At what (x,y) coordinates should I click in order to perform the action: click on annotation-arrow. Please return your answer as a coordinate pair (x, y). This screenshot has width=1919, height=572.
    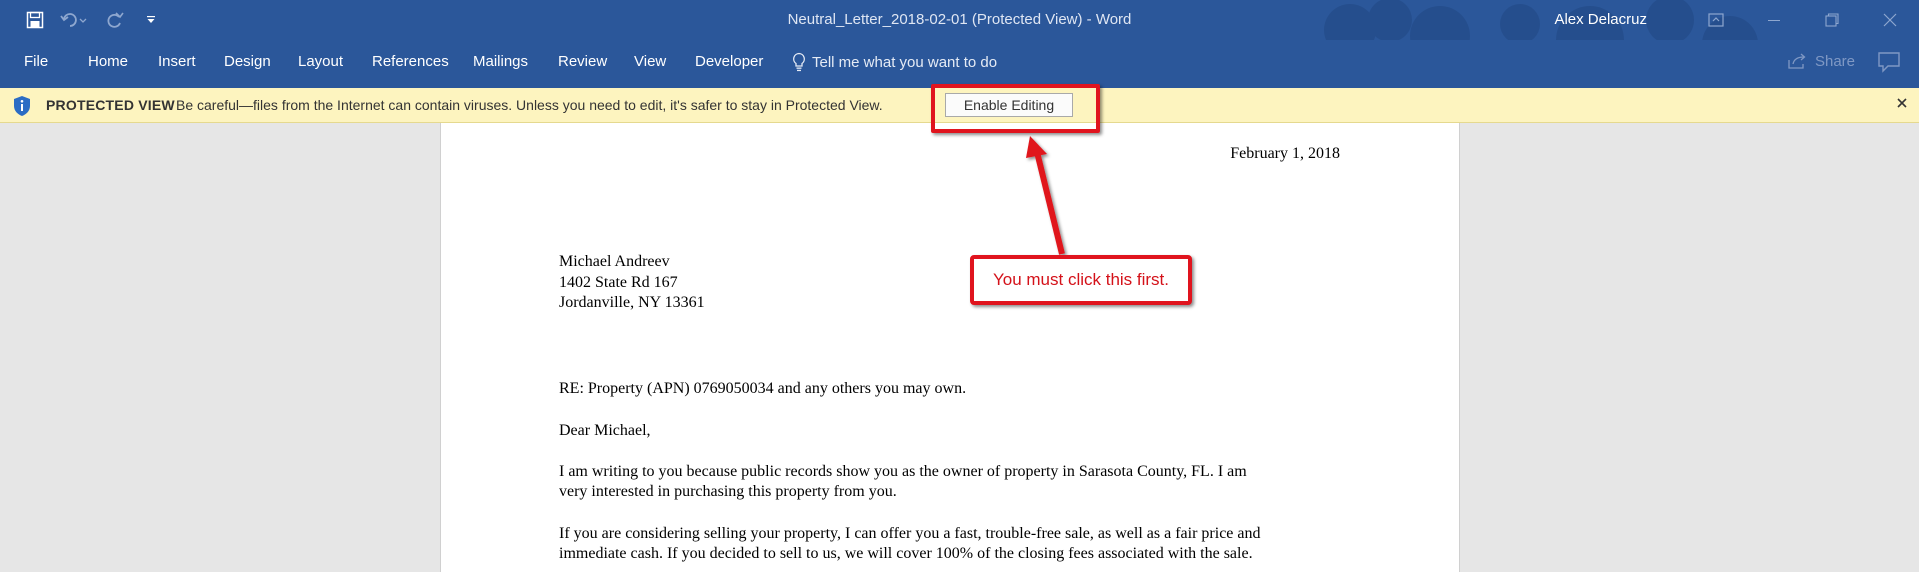
    Looking at the image, I should click on (1045, 195).